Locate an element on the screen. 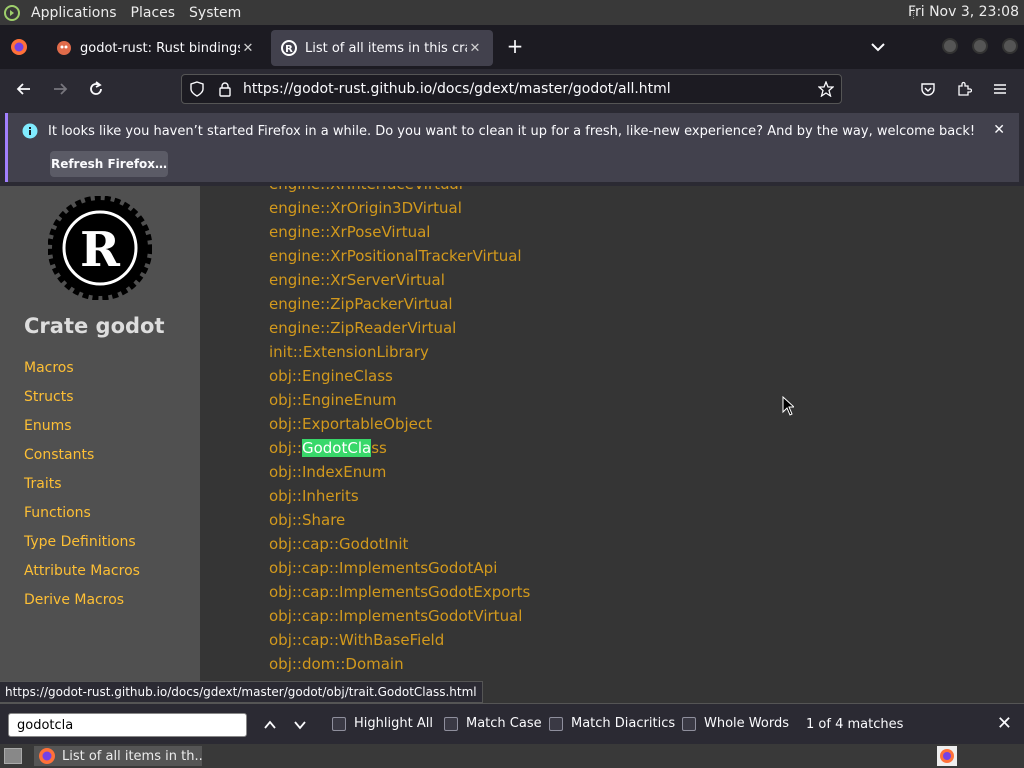  info-icon is located at coordinates (30, 131).